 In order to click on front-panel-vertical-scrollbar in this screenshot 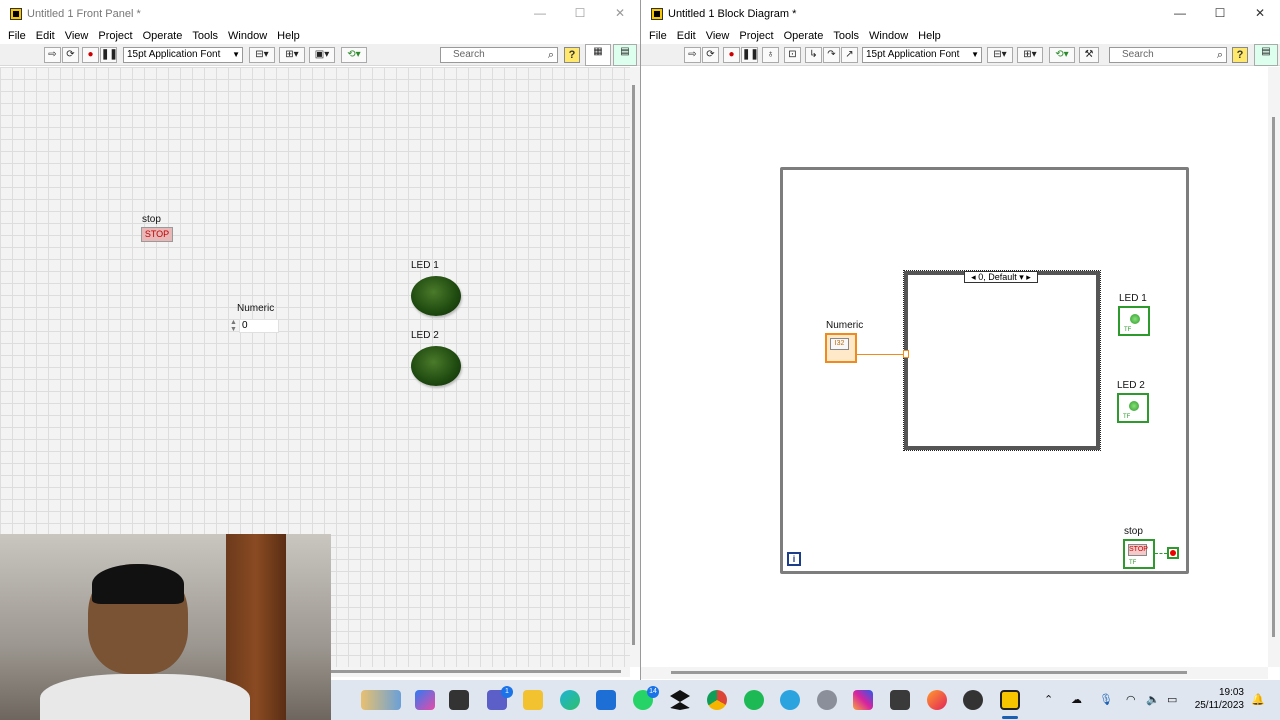, I will do `click(635, 367)`.